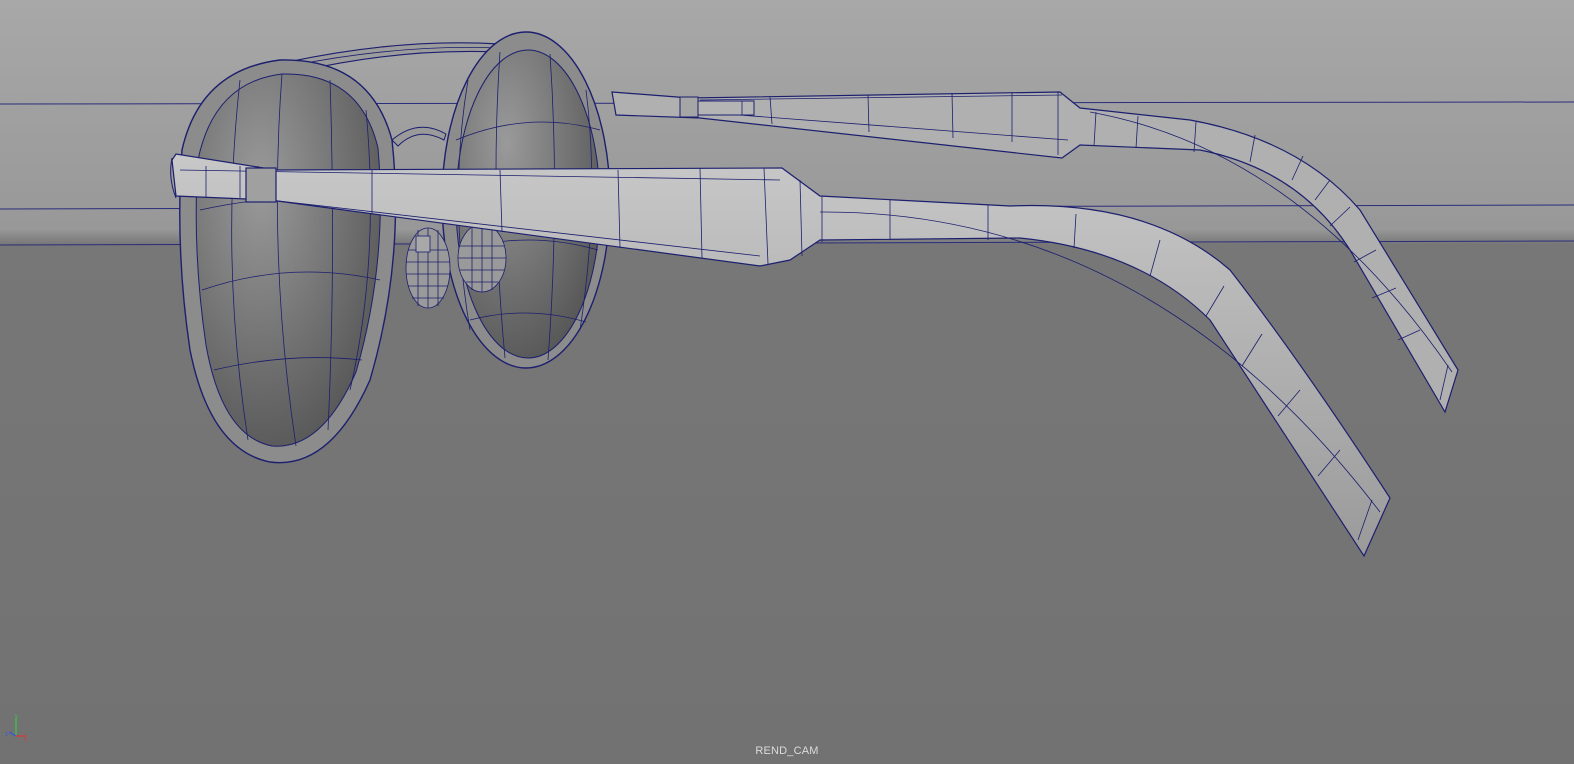 Image resolution: width=1574 pixels, height=764 pixels. Describe the element at coordinates (16, 728) in the screenshot. I see `axis-gizmo-icon: y x z` at that location.